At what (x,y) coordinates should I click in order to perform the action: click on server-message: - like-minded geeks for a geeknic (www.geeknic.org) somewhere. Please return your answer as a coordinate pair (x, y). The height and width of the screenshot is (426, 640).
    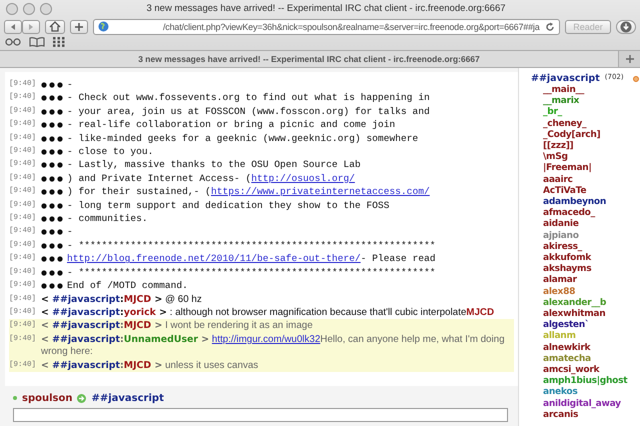
    Looking at the image, I should click on (242, 138).